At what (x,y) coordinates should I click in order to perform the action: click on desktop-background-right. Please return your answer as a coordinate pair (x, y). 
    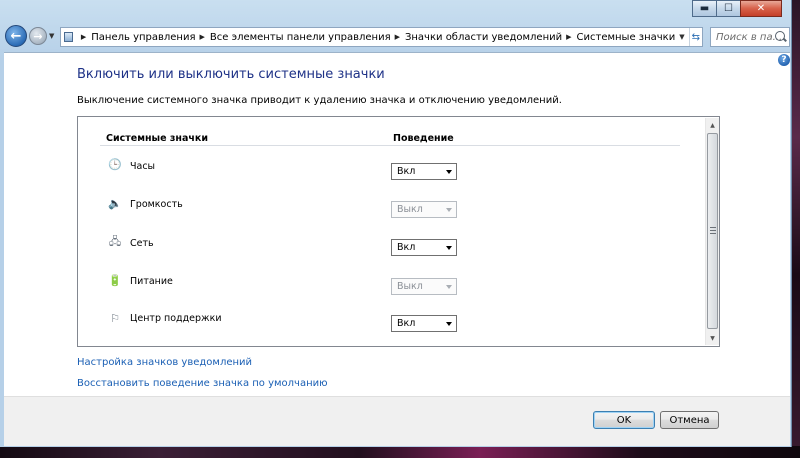
    Looking at the image, I should click on (796, 229).